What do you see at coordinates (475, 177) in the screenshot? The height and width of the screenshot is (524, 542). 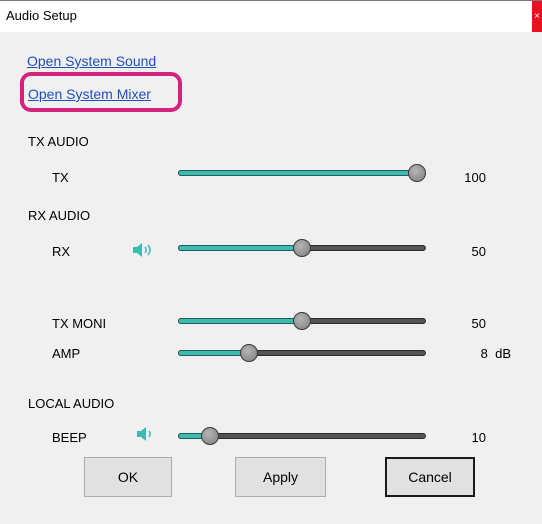 I see `tx-value: 100` at bounding box center [475, 177].